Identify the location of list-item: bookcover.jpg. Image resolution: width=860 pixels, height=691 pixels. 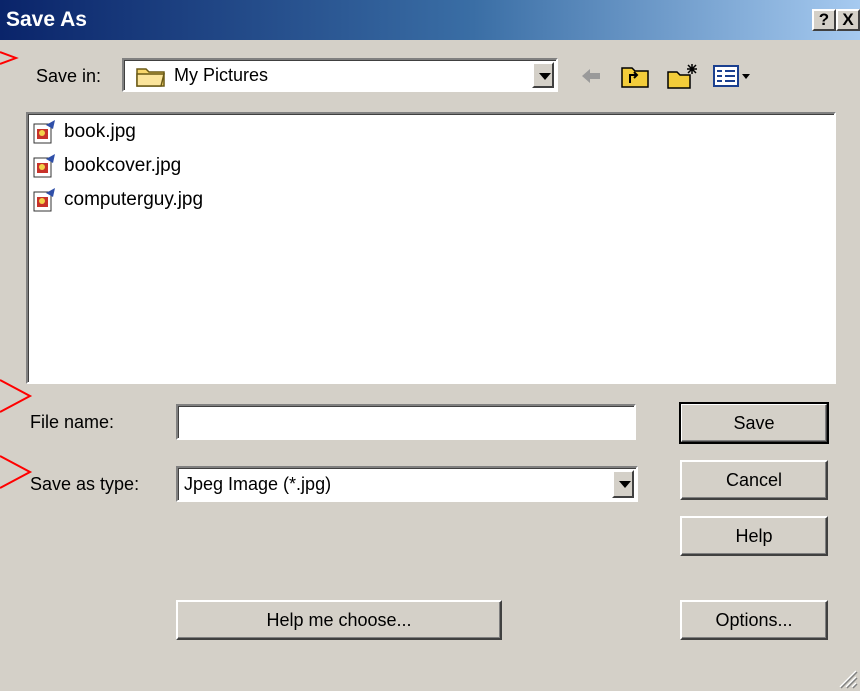
(106, 166).